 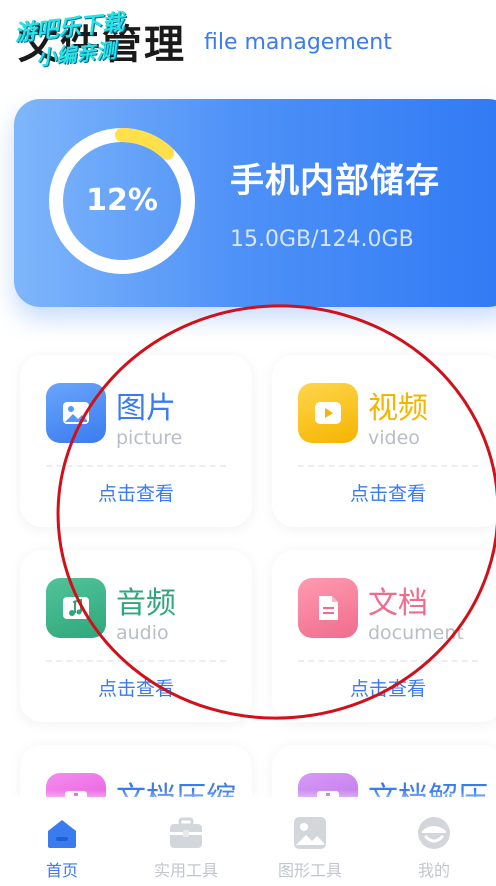 I want to click on tab-home: 首页, so click(x=62, y=841).